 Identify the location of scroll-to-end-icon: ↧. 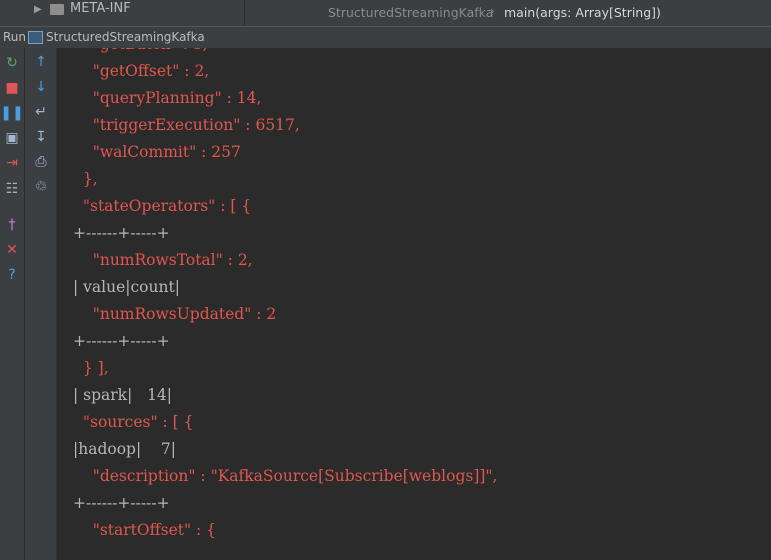
(41, 137).